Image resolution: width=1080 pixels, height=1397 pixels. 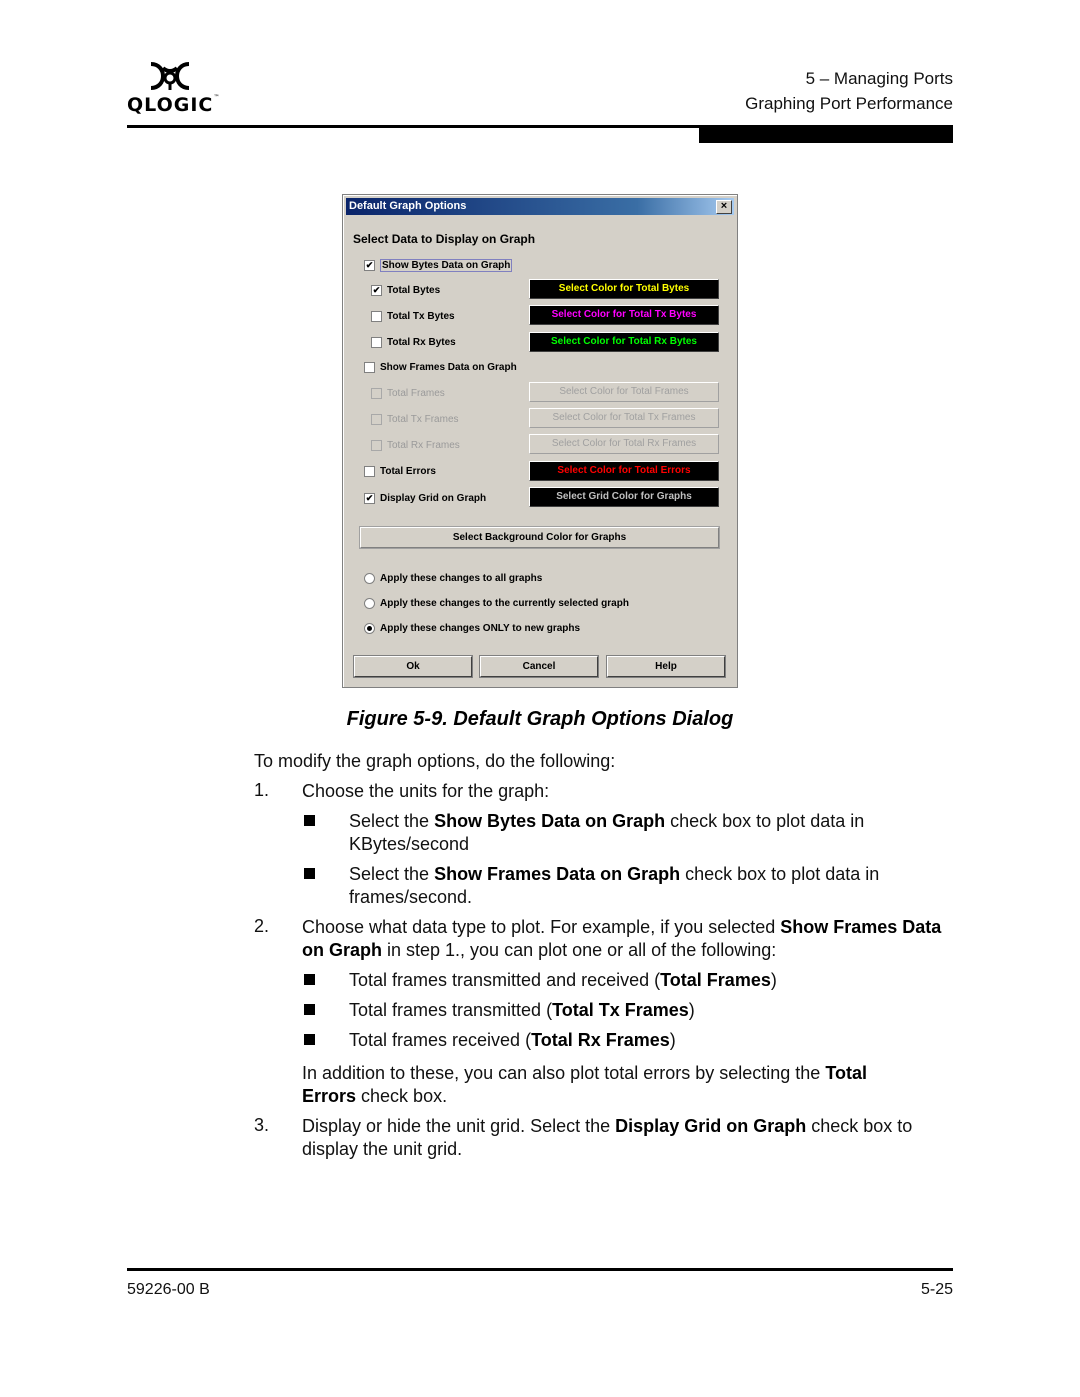 What do you see at coordinates (849, 103) in the screenshot?
I see `section-title: Graphing Port Performance` at bounding box center [849, 103].